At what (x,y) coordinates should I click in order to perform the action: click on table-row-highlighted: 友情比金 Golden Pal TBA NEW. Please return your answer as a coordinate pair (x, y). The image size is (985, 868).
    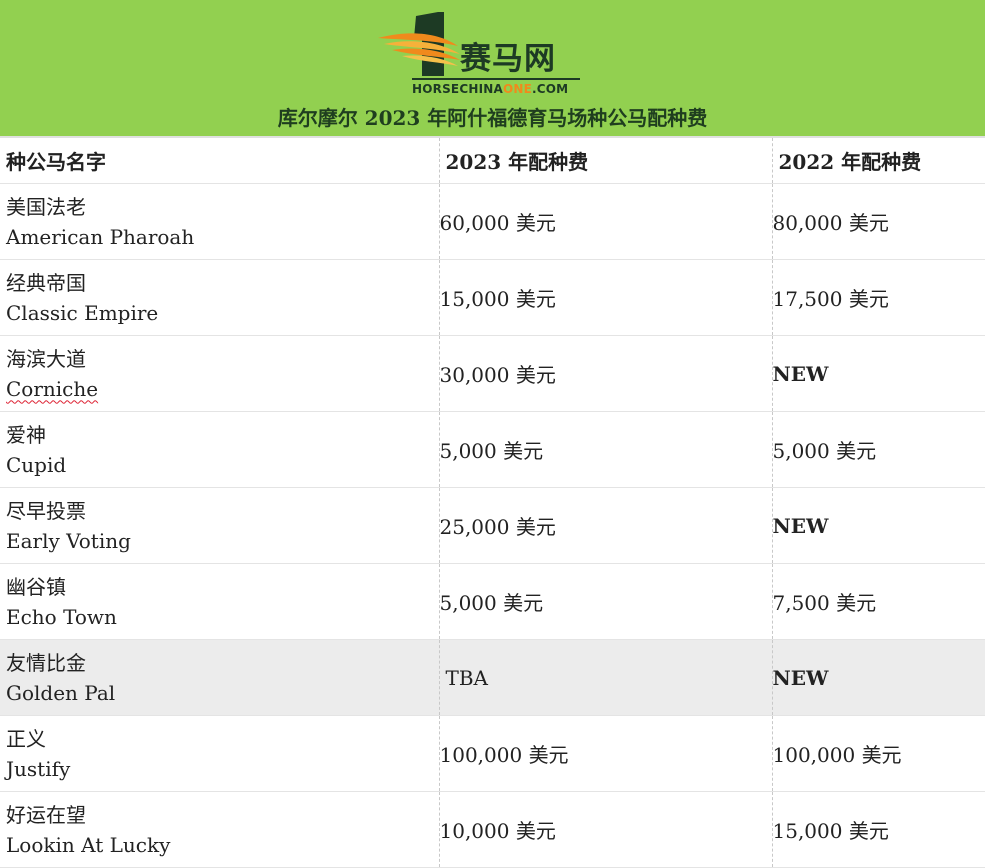
    Looking at the image, I should click on (492, 677).